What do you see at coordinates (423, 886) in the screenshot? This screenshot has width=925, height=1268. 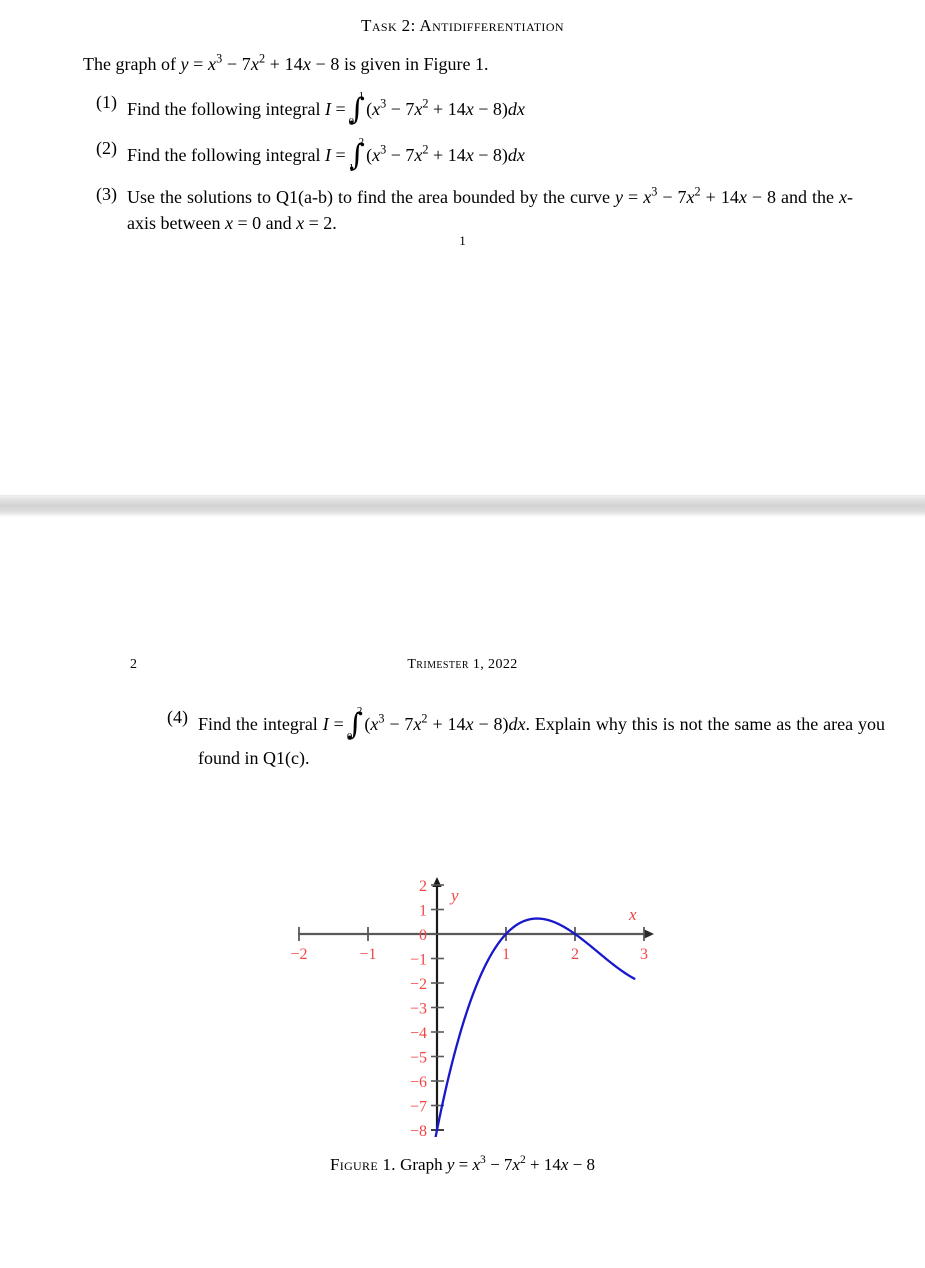 I see `y-tick-label-2: 2` at bounding box center [423, 886].